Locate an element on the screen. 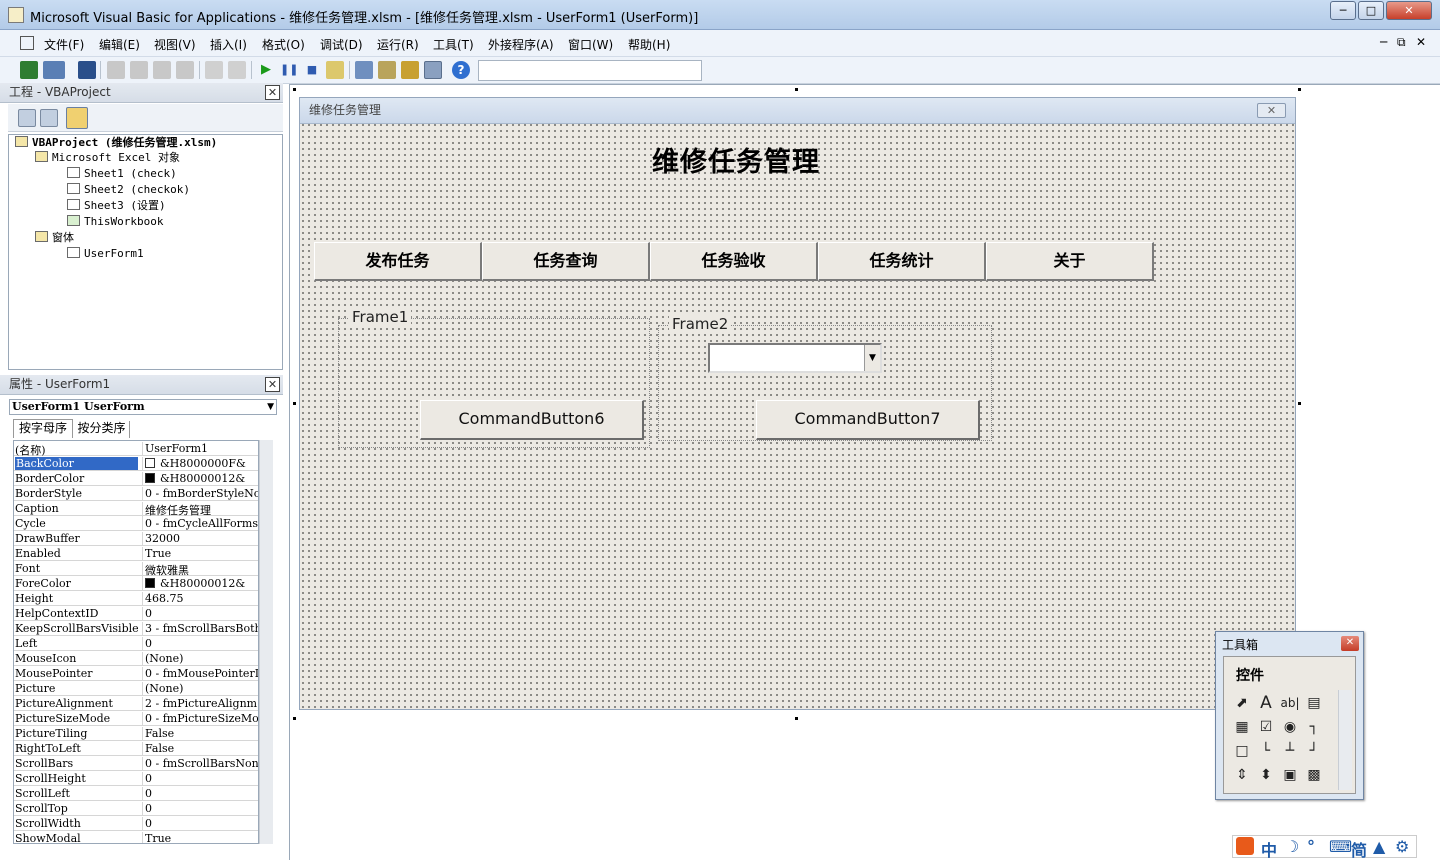 The image size is (1440, 860). property-row: ScrollWidth 0 is located at coordinates (136, 823).